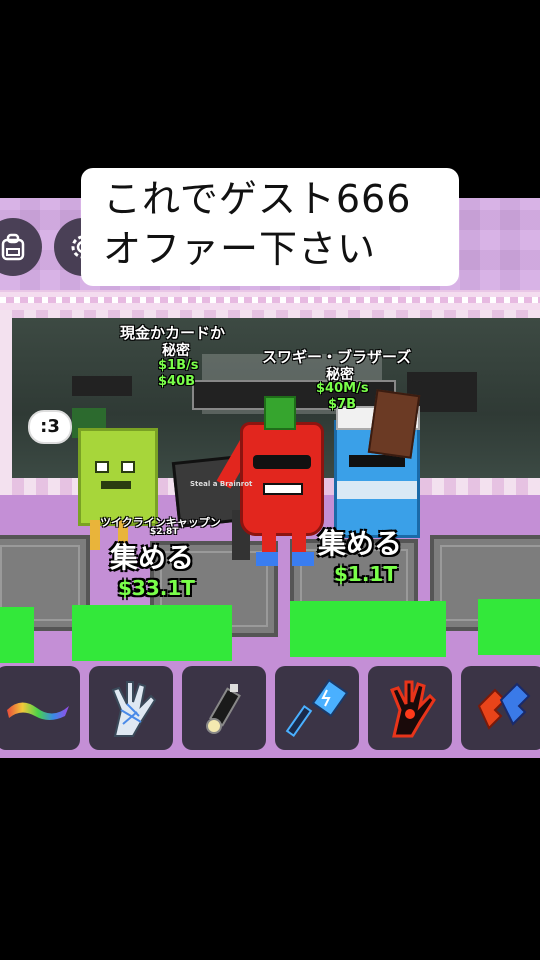 The width and height of the screenshot is (540, 960). Describe the element at coordinates (270, 301) in the screenshot. I see `wall-trim` at that location.